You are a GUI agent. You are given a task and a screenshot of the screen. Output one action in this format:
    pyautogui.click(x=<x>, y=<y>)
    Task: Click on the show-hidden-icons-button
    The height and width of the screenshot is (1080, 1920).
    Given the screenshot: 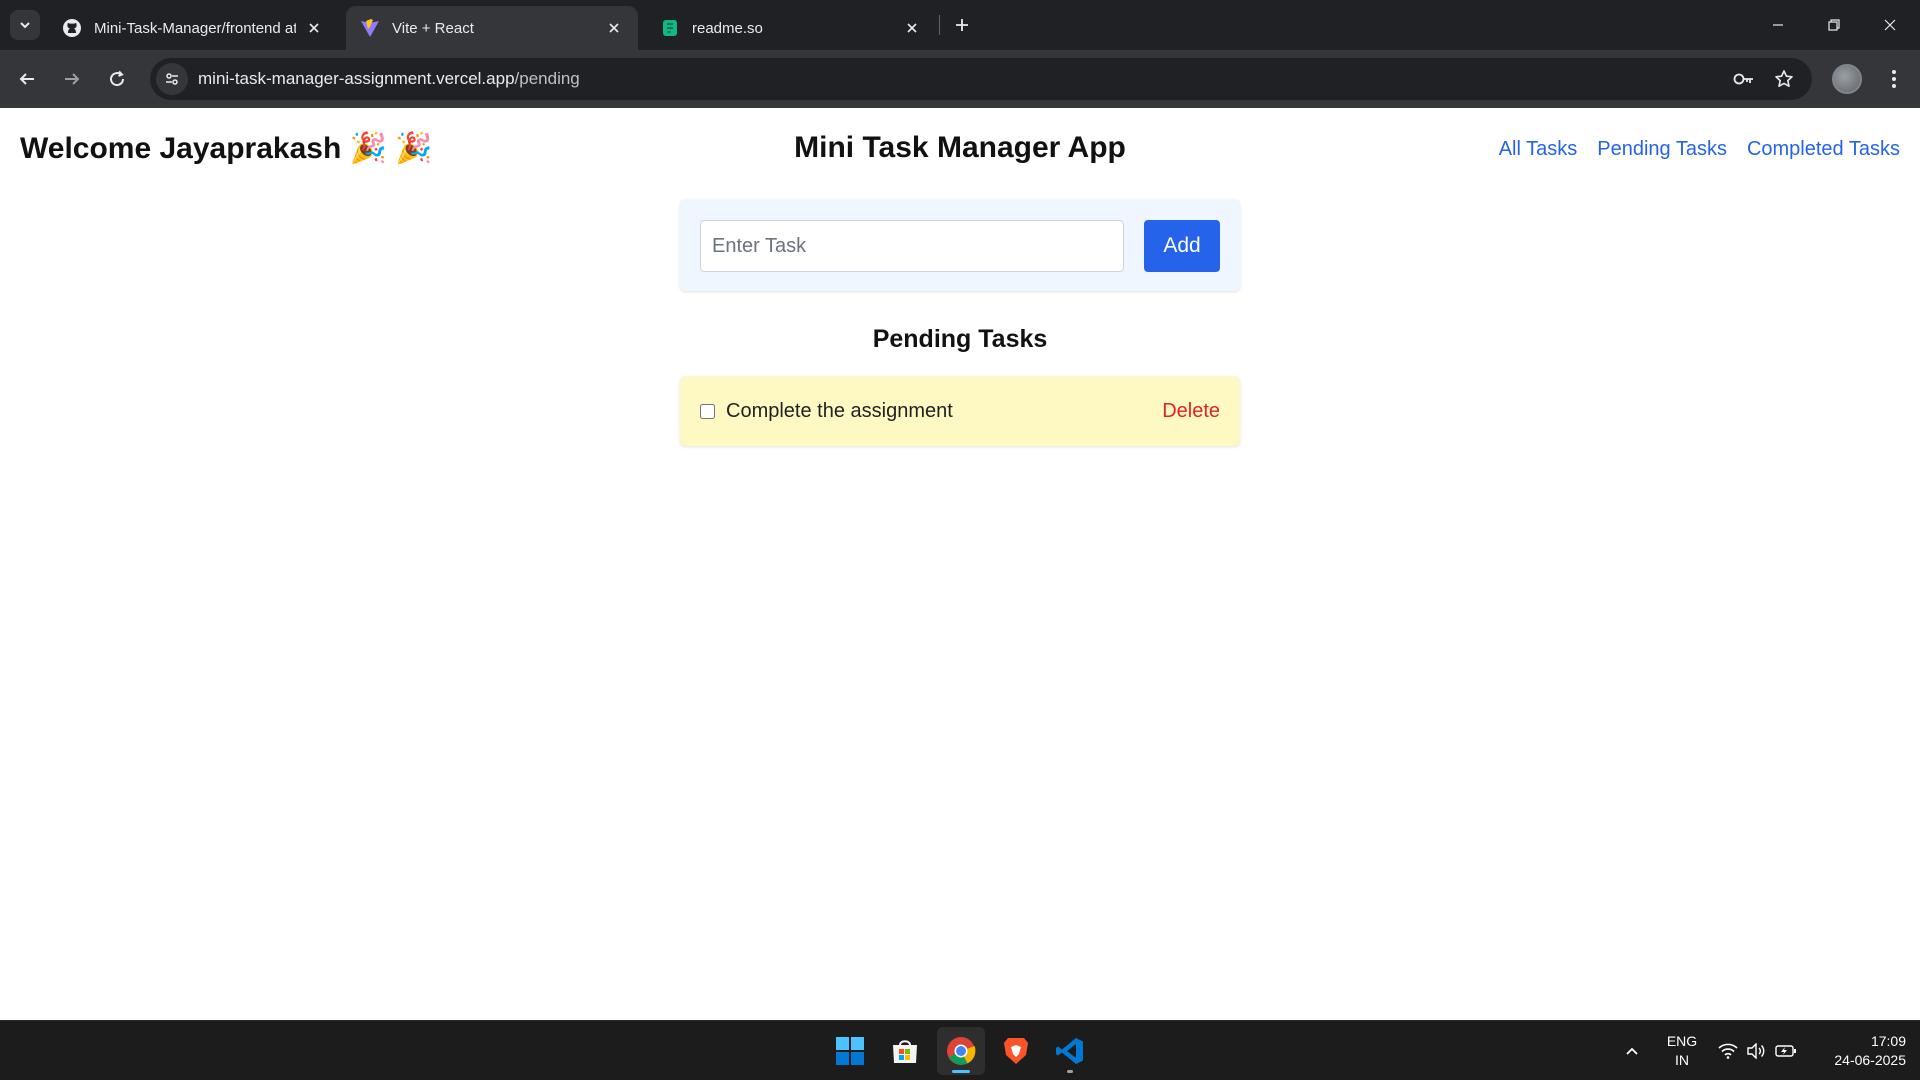 What is the action you would take?
    pyautogui.click(x=1632, y=1051)
    